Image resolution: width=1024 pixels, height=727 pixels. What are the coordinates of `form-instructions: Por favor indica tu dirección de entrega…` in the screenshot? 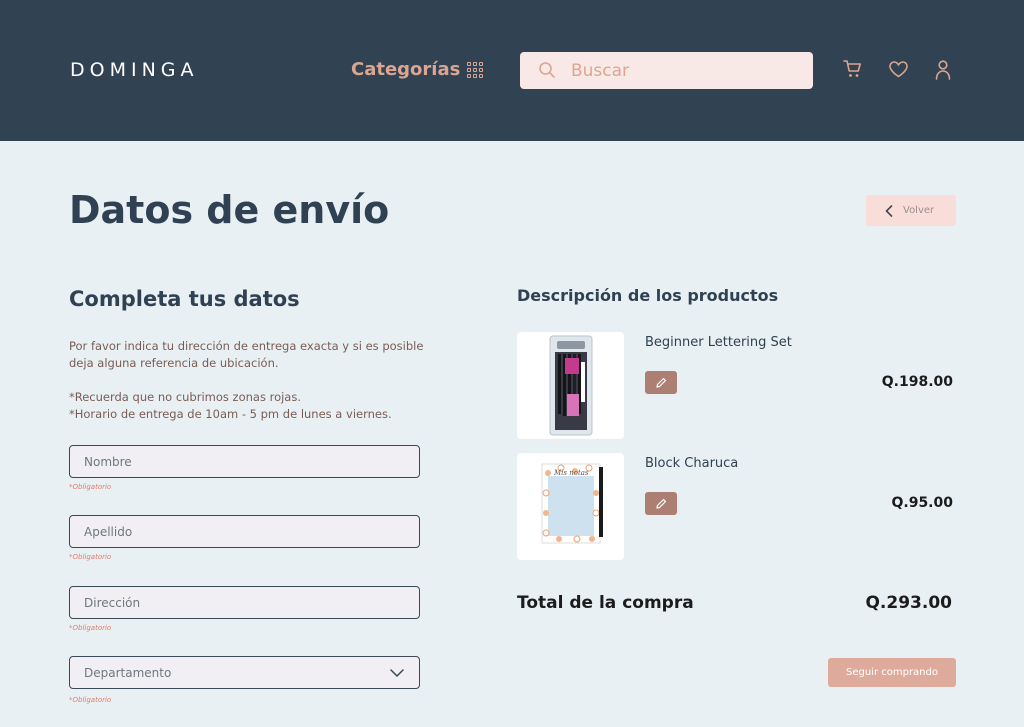 It's located at (259, 380).